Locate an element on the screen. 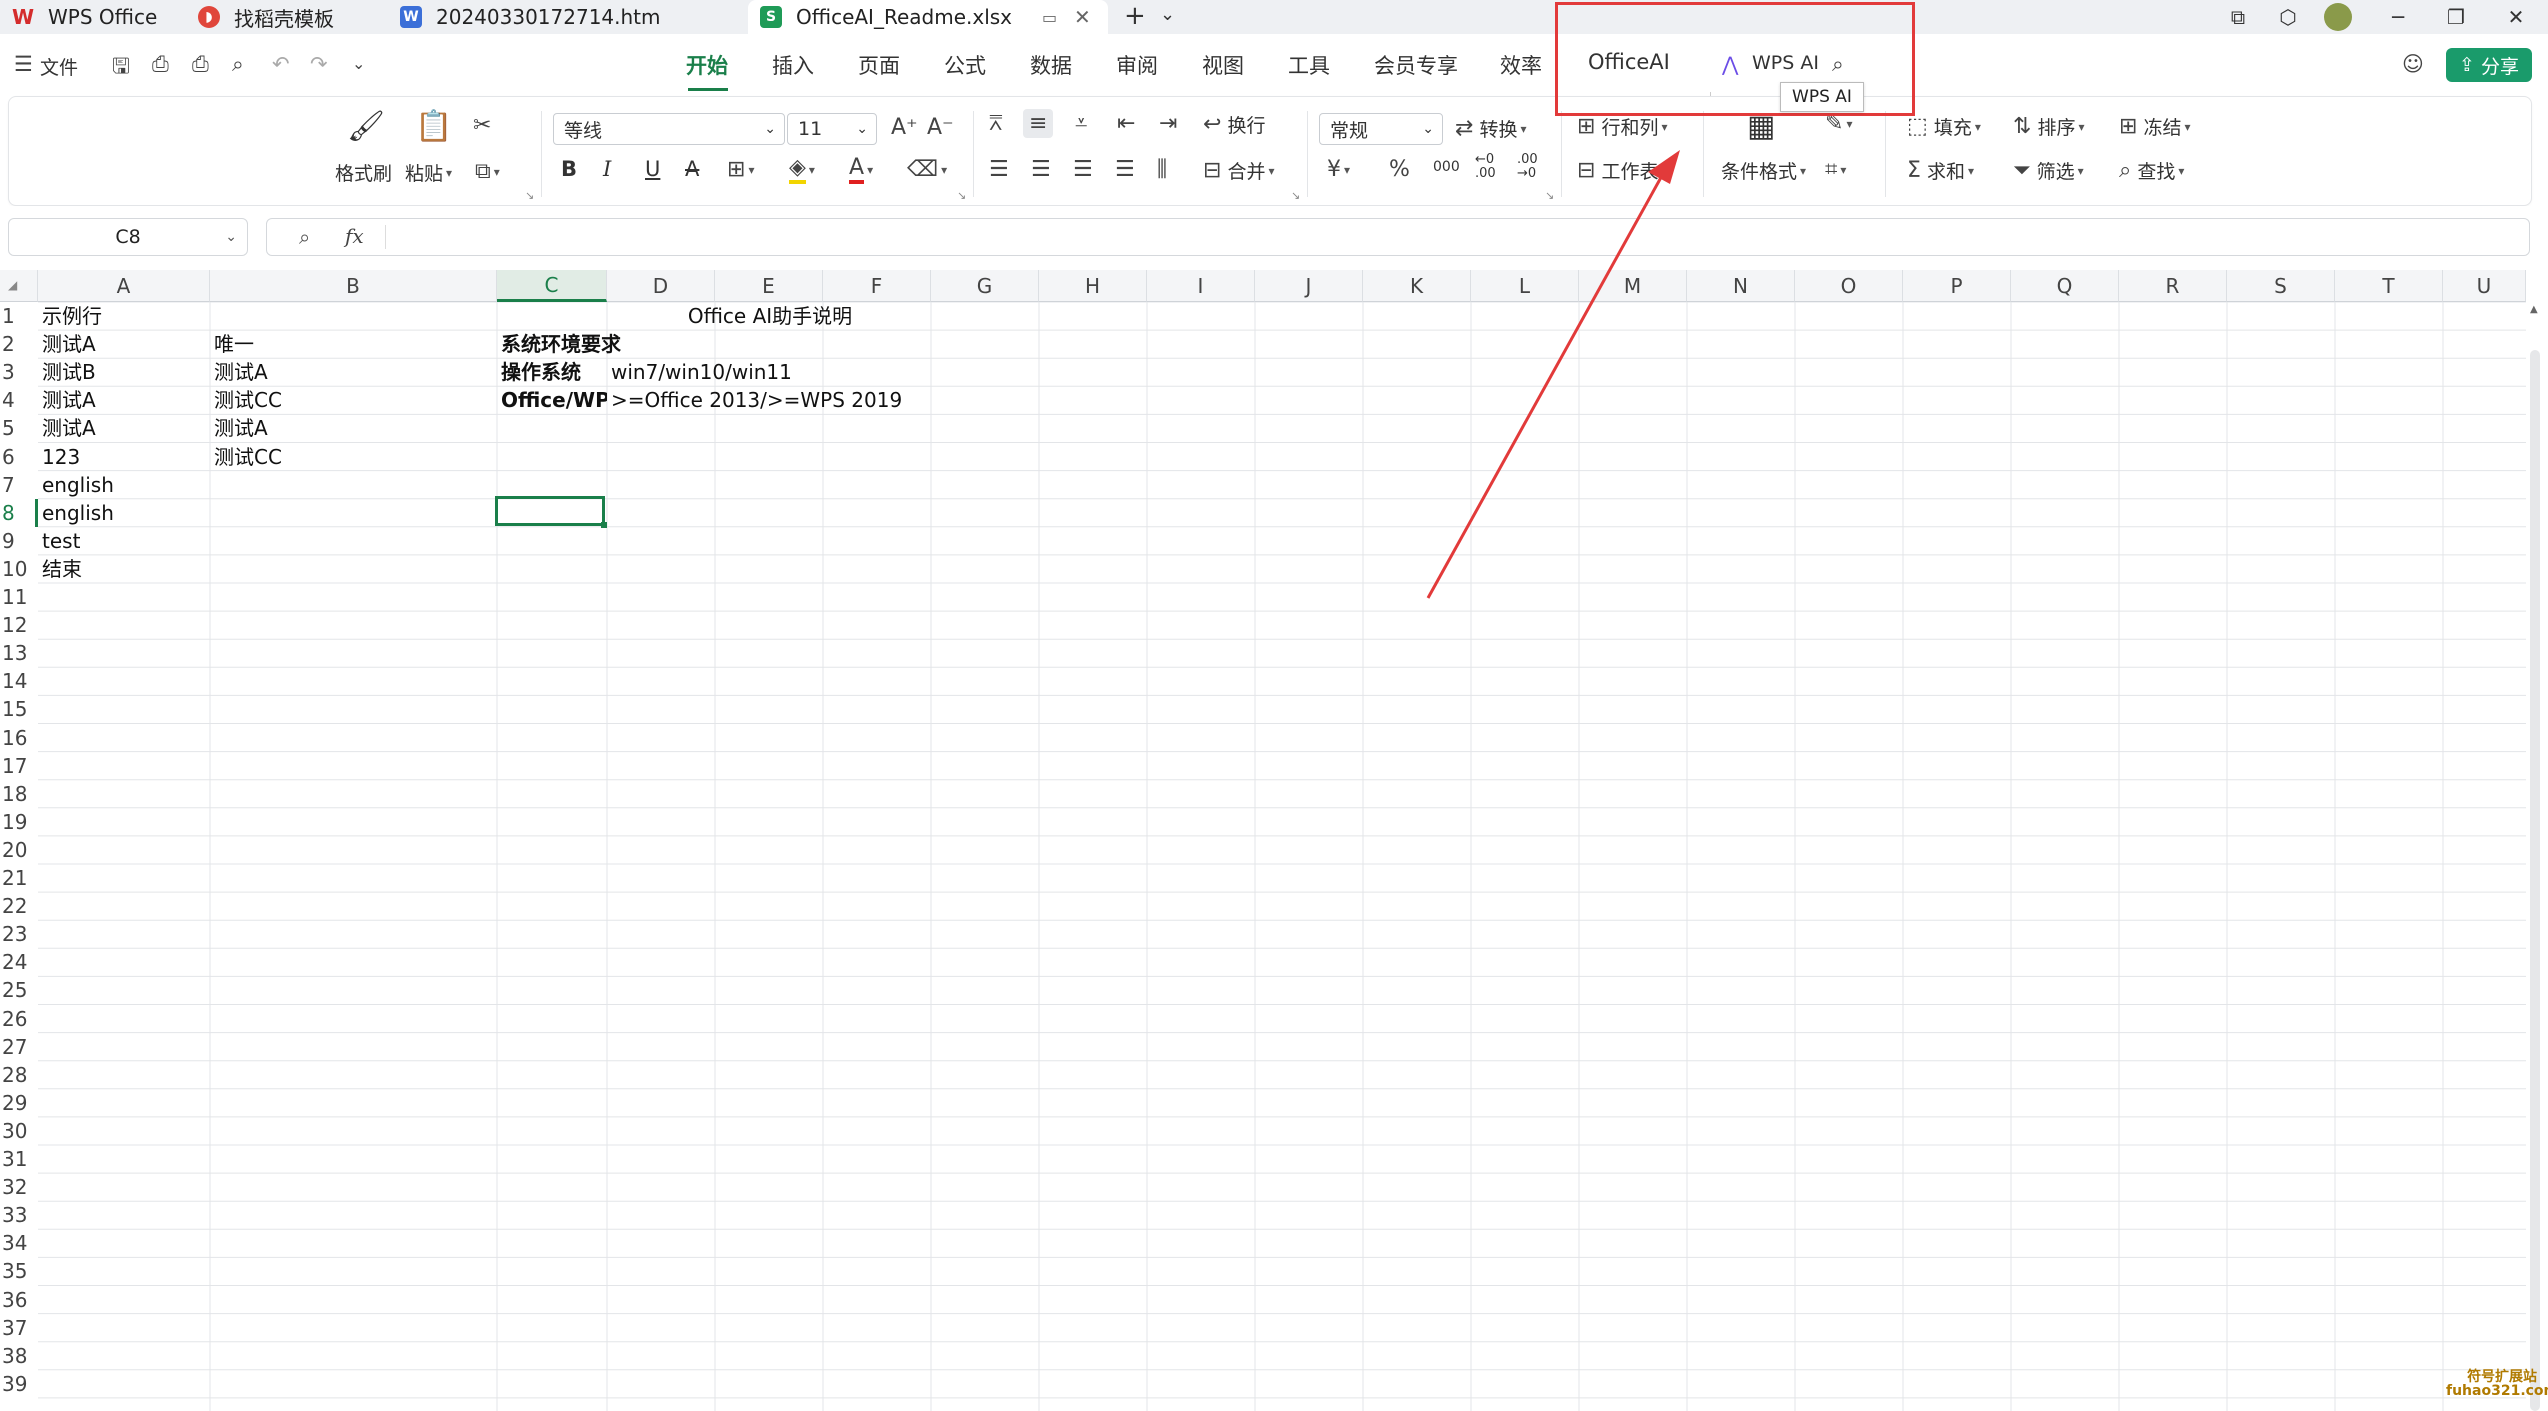 This screenshot has width=2548, height=1411. row-header-6: 6 is located at coordinates (19, 457).